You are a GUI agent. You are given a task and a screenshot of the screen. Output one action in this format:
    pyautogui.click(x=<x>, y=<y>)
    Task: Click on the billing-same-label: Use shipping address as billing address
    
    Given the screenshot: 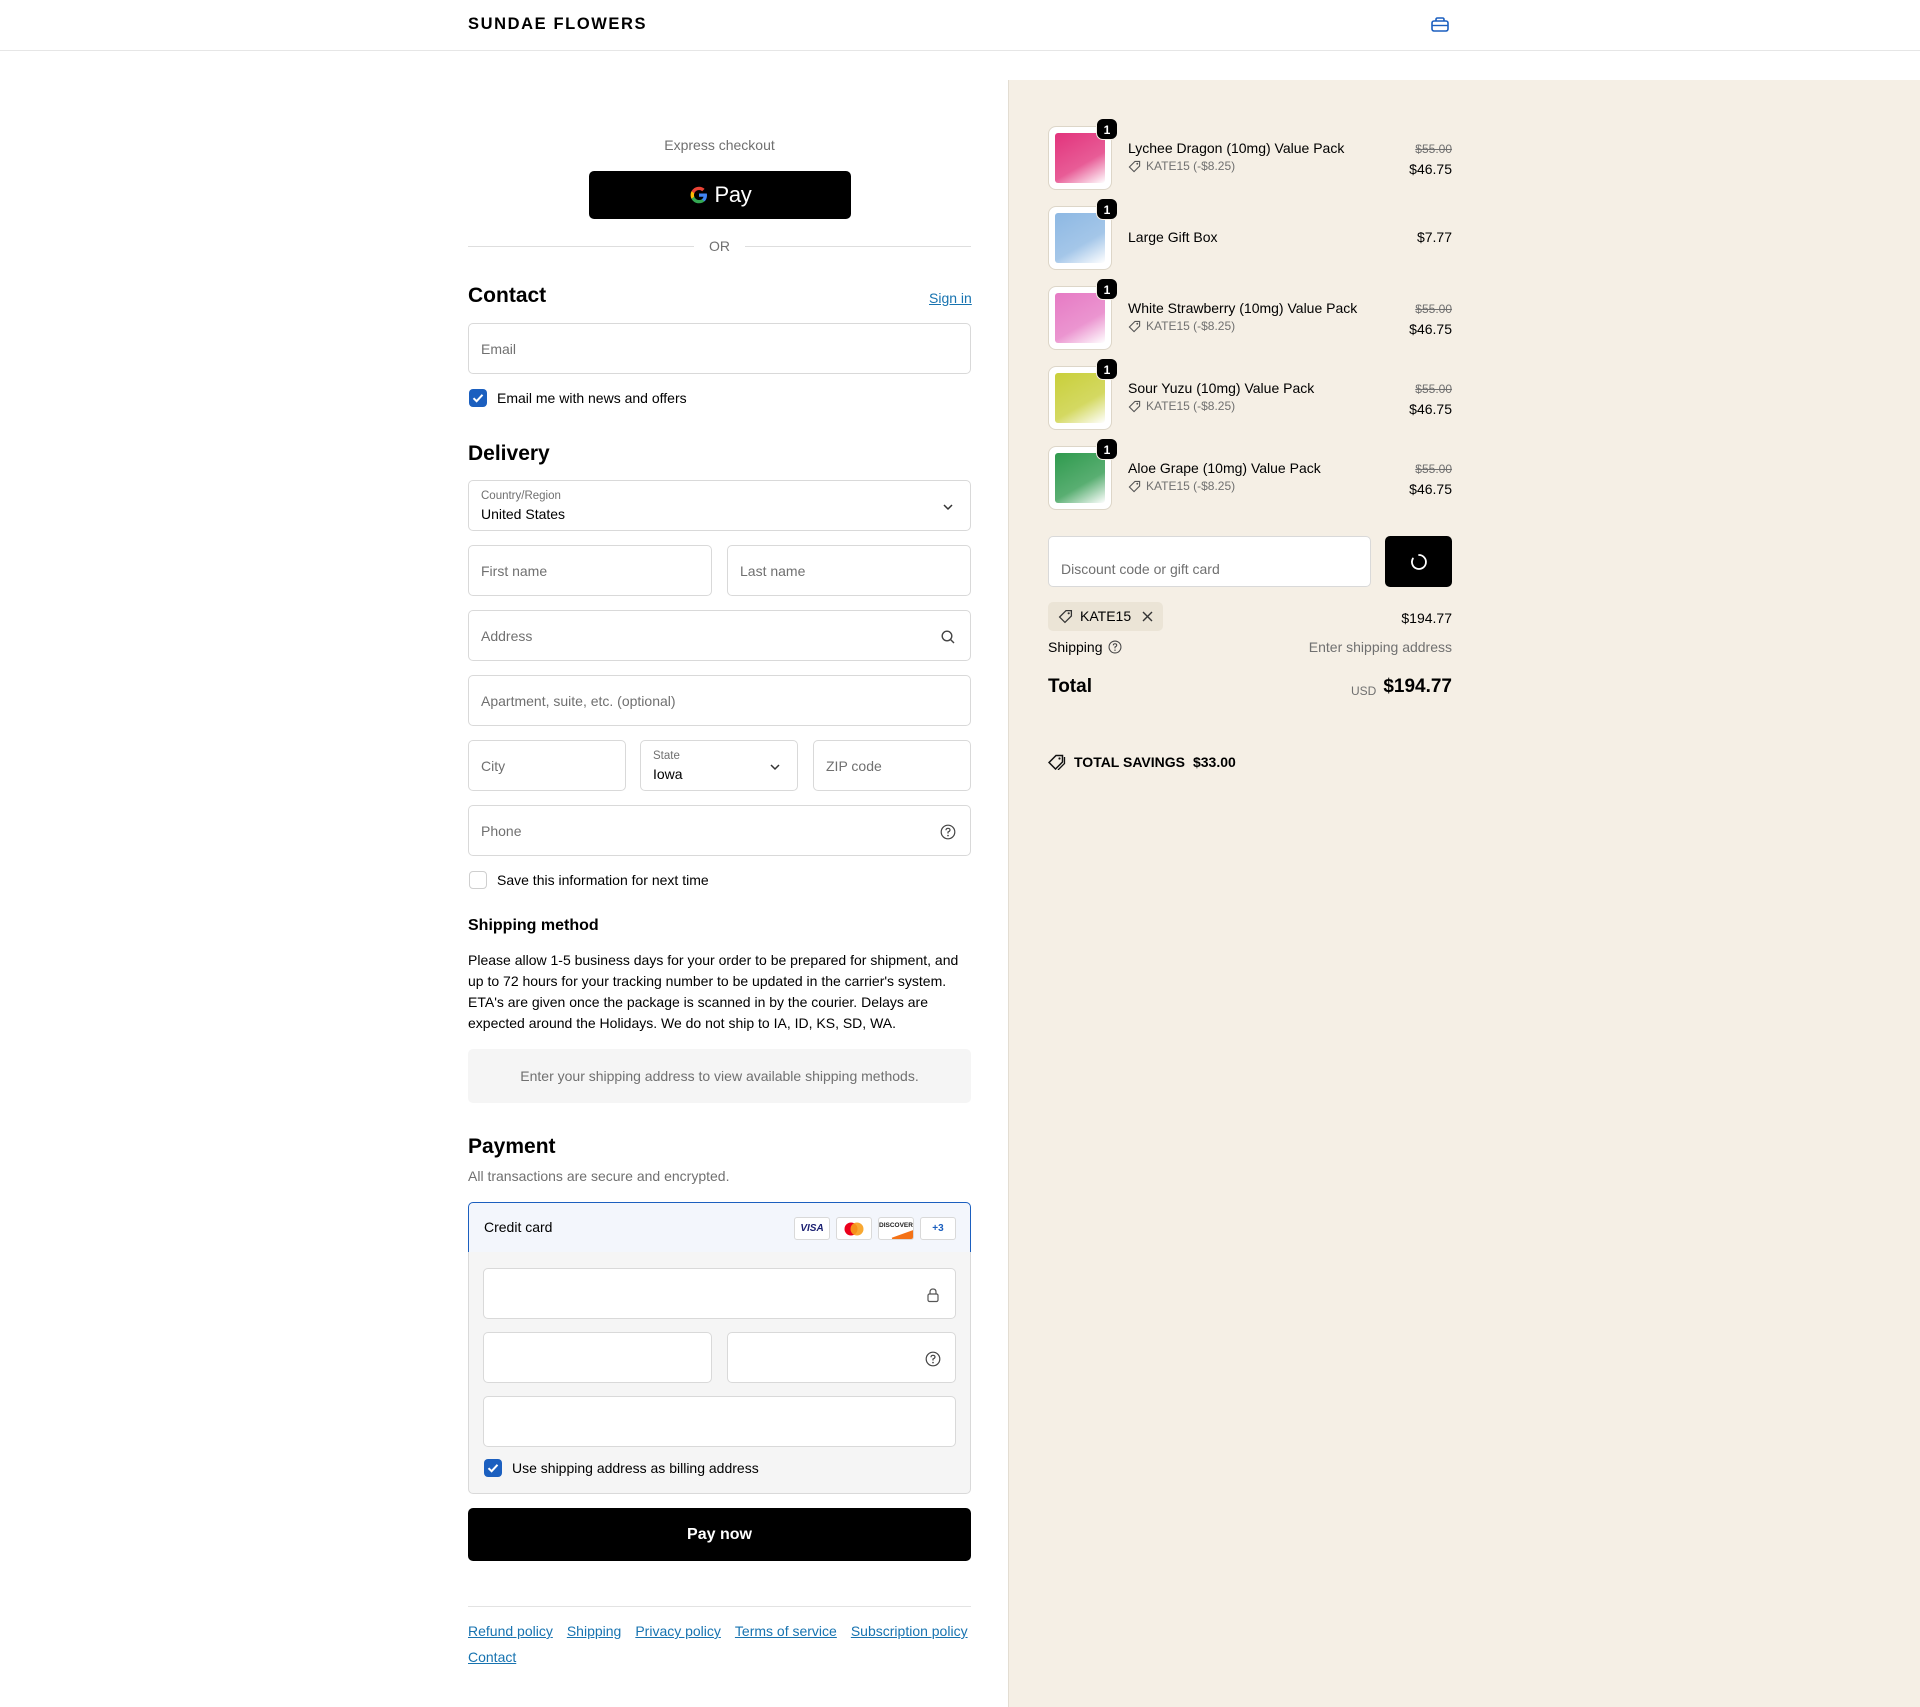 What is the action you would take?
    pyautogui.click(x=635, y=1468)
    